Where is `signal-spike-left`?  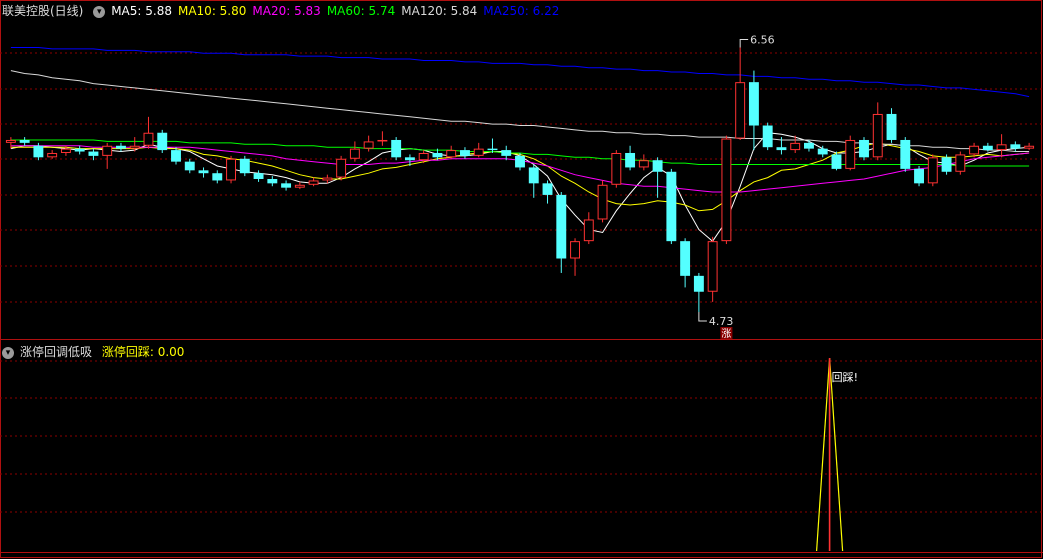 signal-spike-left is located at coordinates (823, 454).